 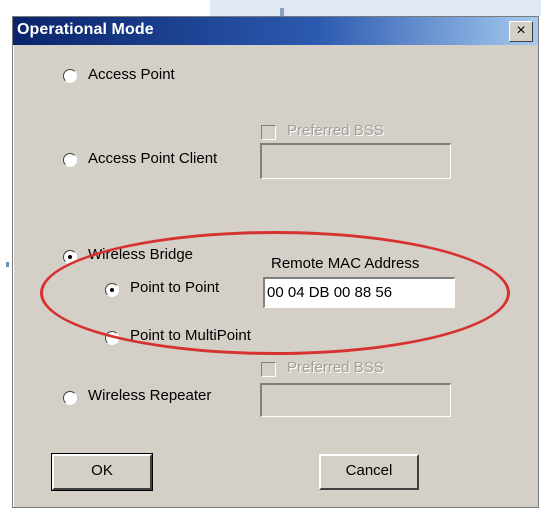 I want to click on point-to-multipoint-label: Point to MultiPoint, so click(x=190, y=336).